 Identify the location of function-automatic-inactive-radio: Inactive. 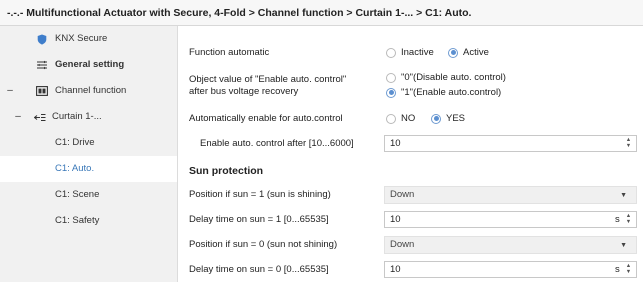
(410, 52).